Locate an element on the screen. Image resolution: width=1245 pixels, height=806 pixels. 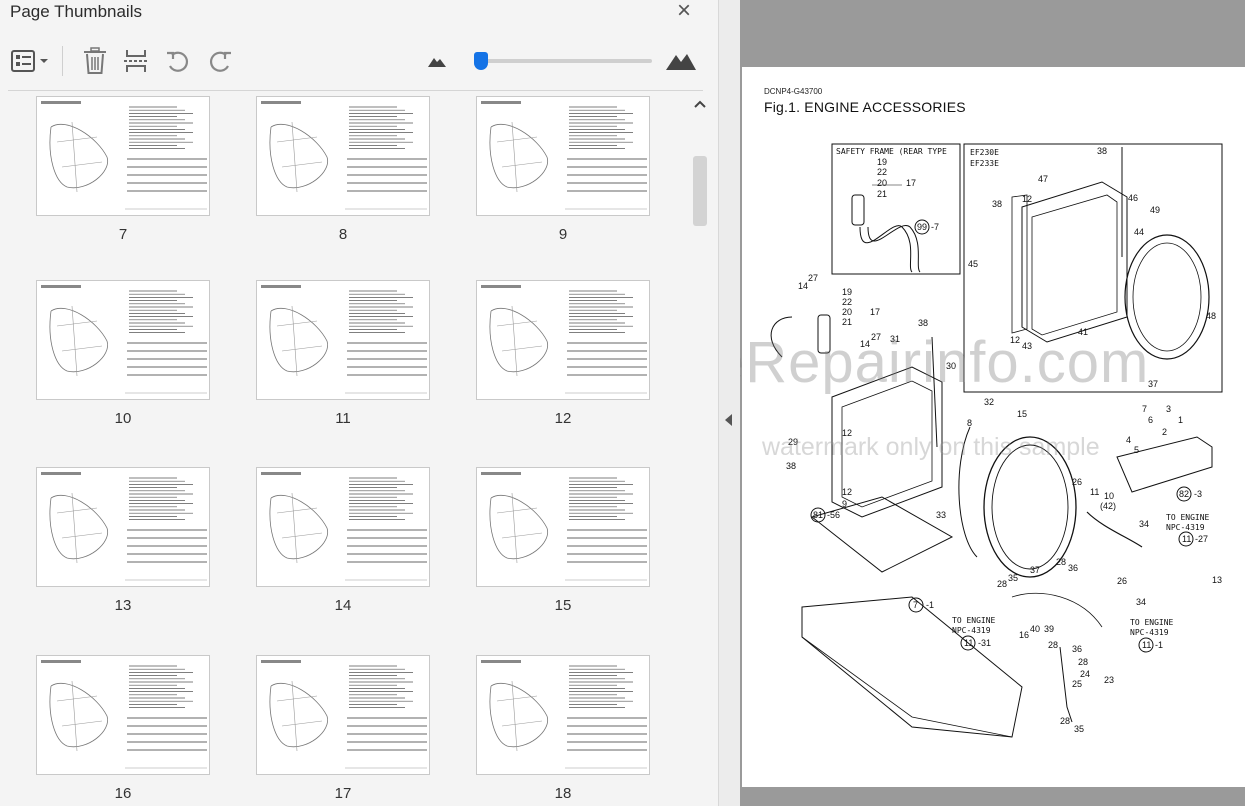
thumbnail-options-button is located at coordinates (30, 61).